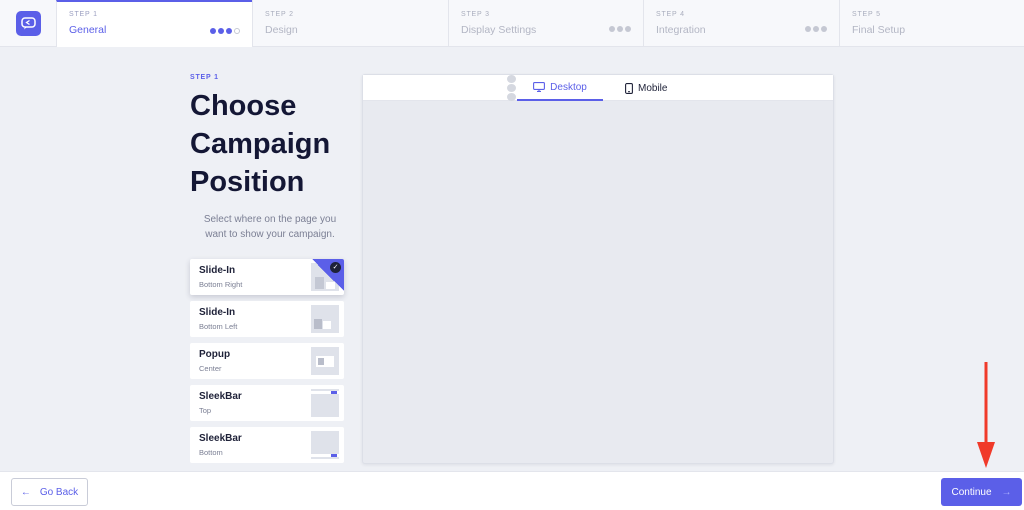 The width and height of the screenshot is (1024, 510). What do you see at coordinates (475, 14) in the screenshot?
I see `step-number: STEP 3` at bounding box center [475, 14].